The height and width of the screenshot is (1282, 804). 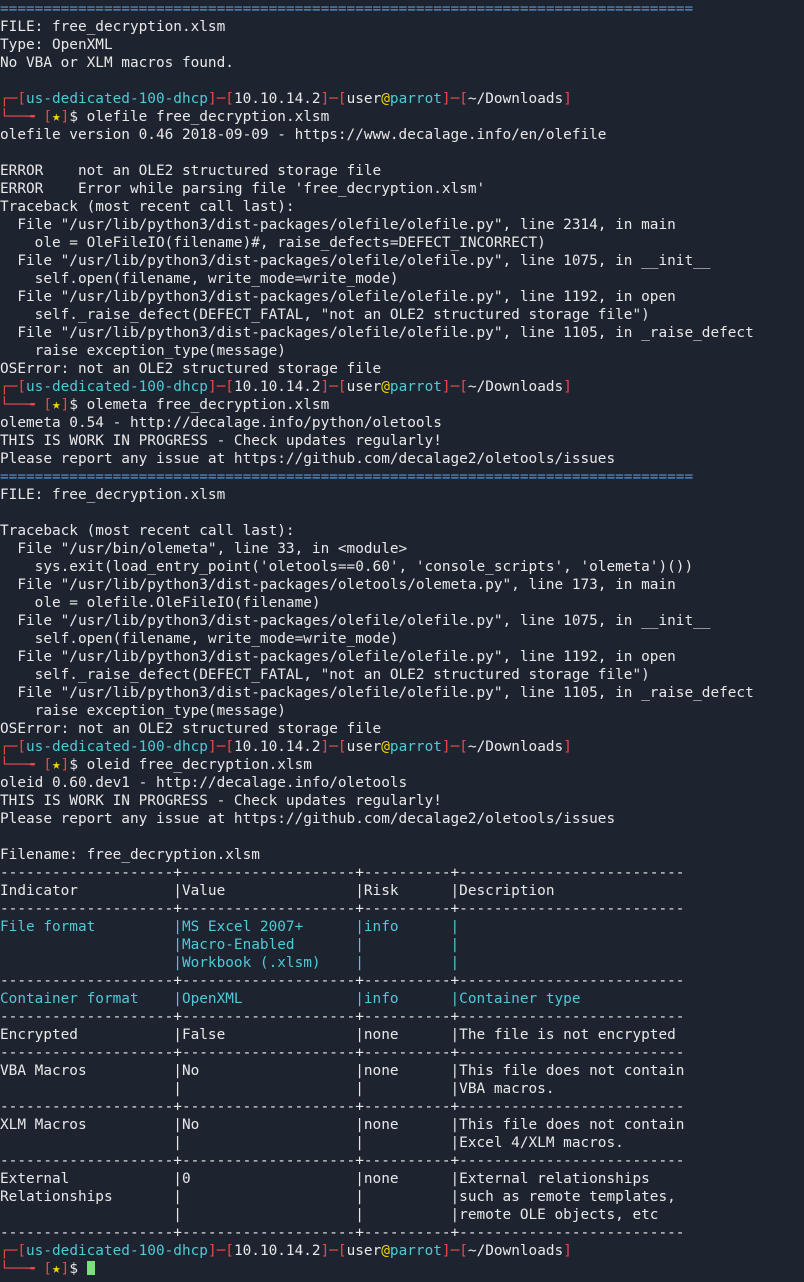 I want to click on line-text: ole = olefile.OleFileIO(filename), so click(x=160, y=603).